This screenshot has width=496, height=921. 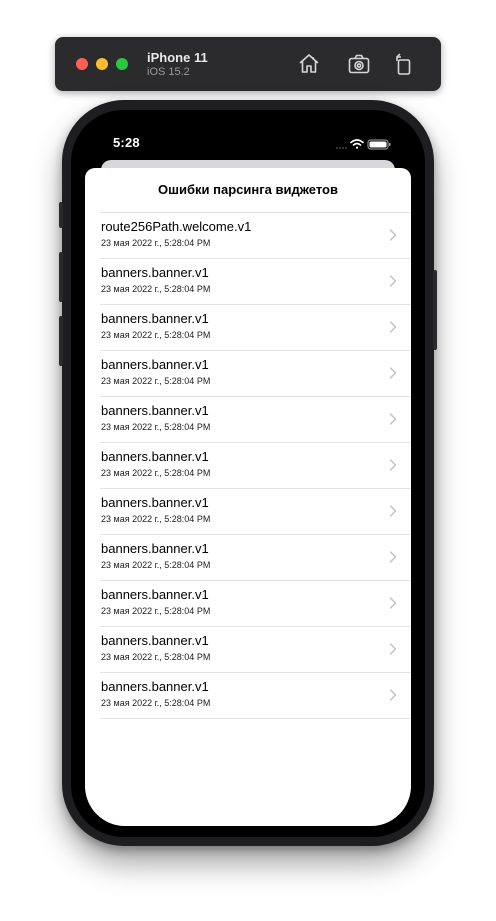 What do you see at coordinates (341, 148) in the screenshot?
I see `cellular-signal-icon` at bounding box center [341, 148].